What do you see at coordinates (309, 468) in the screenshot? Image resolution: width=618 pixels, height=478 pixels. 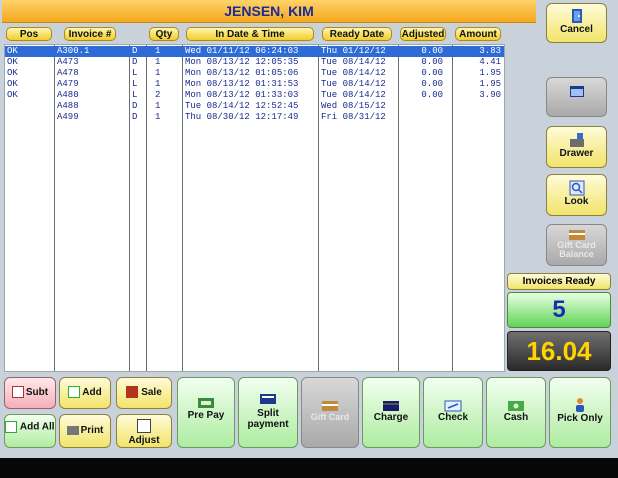 I see `status-bar` at bounding box center [309, 468].